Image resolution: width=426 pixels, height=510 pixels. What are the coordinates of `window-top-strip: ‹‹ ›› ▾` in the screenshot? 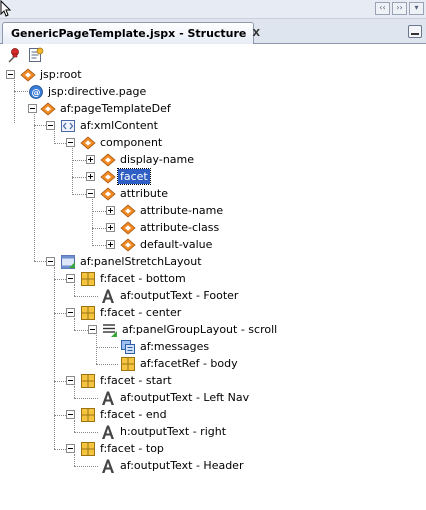 It's located at (213, 9).